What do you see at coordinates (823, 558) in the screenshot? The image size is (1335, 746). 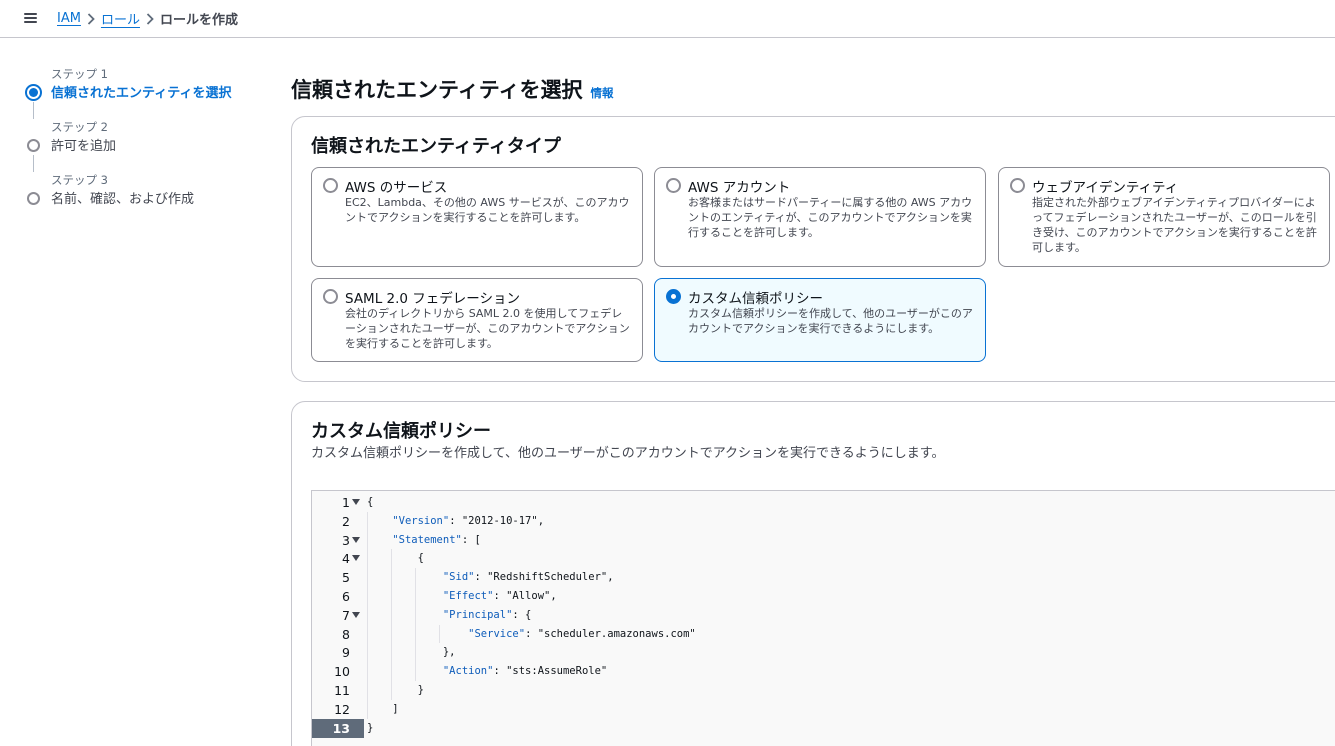 I see `code-line: 4 {` at bounding box center [823, 558].